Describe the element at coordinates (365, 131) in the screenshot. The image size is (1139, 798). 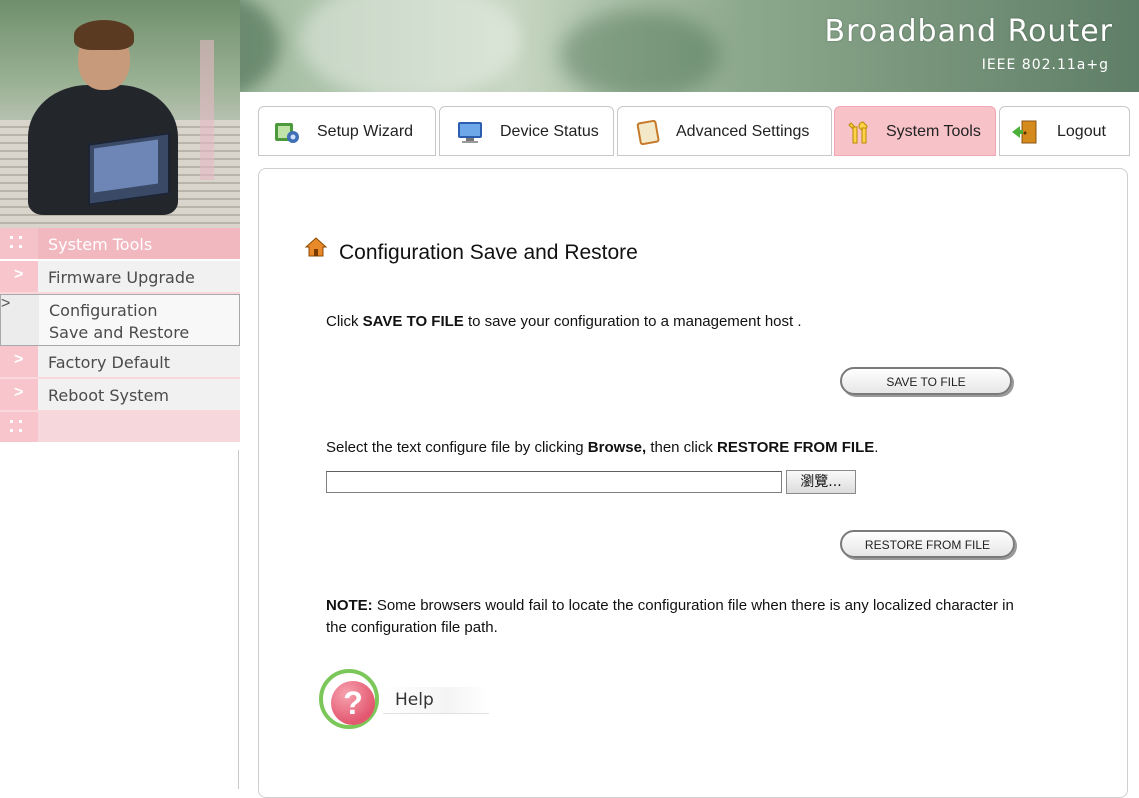
I see `tab-label: Setup Wizard` at that location.